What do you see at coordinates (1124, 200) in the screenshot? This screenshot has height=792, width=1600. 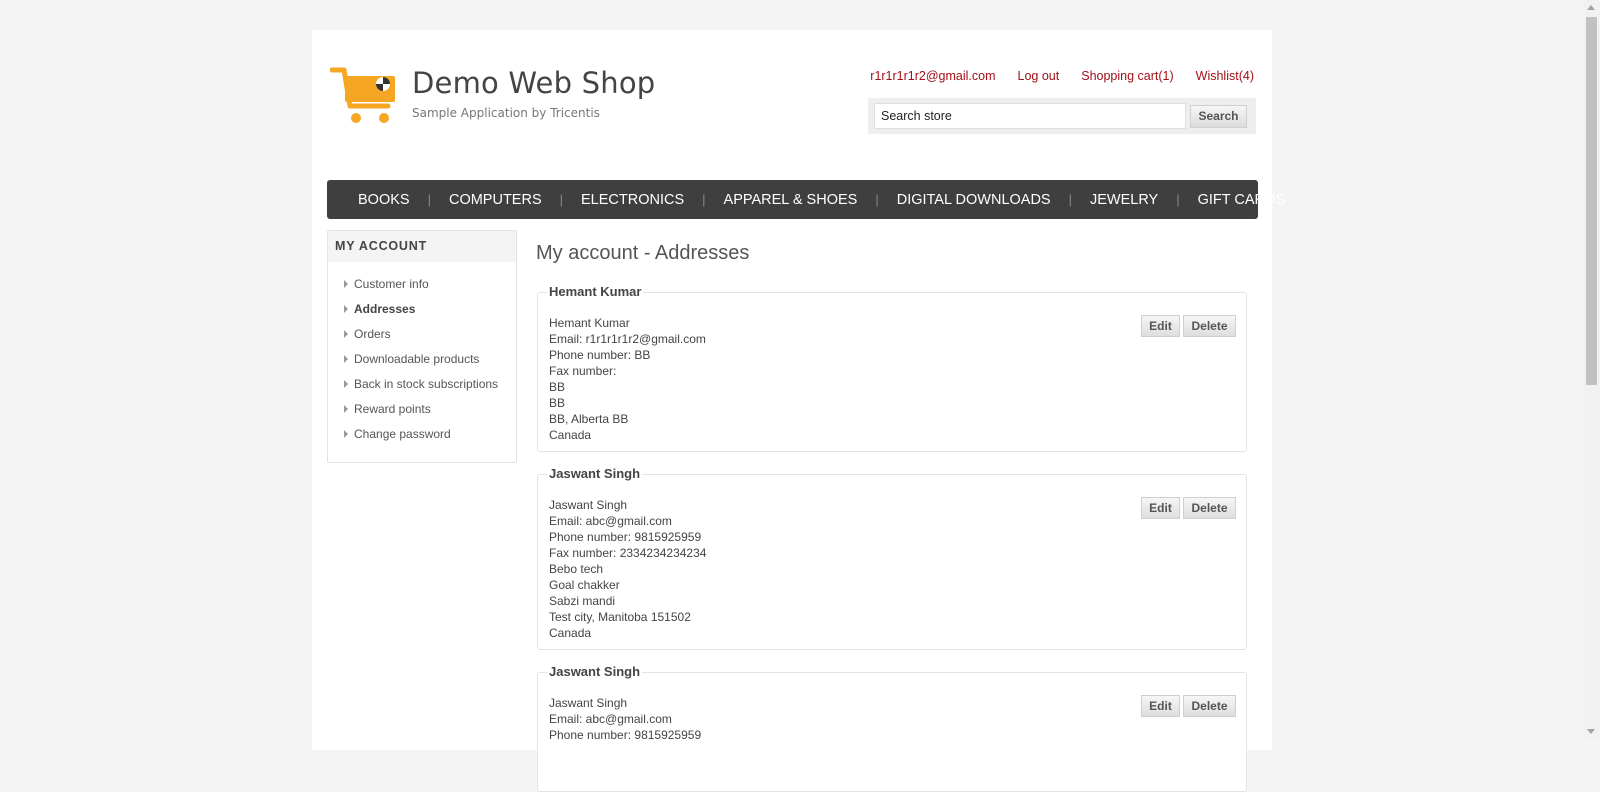 I see `nav-jewelry: JEWELRY` at bounding box center [1124, 200].